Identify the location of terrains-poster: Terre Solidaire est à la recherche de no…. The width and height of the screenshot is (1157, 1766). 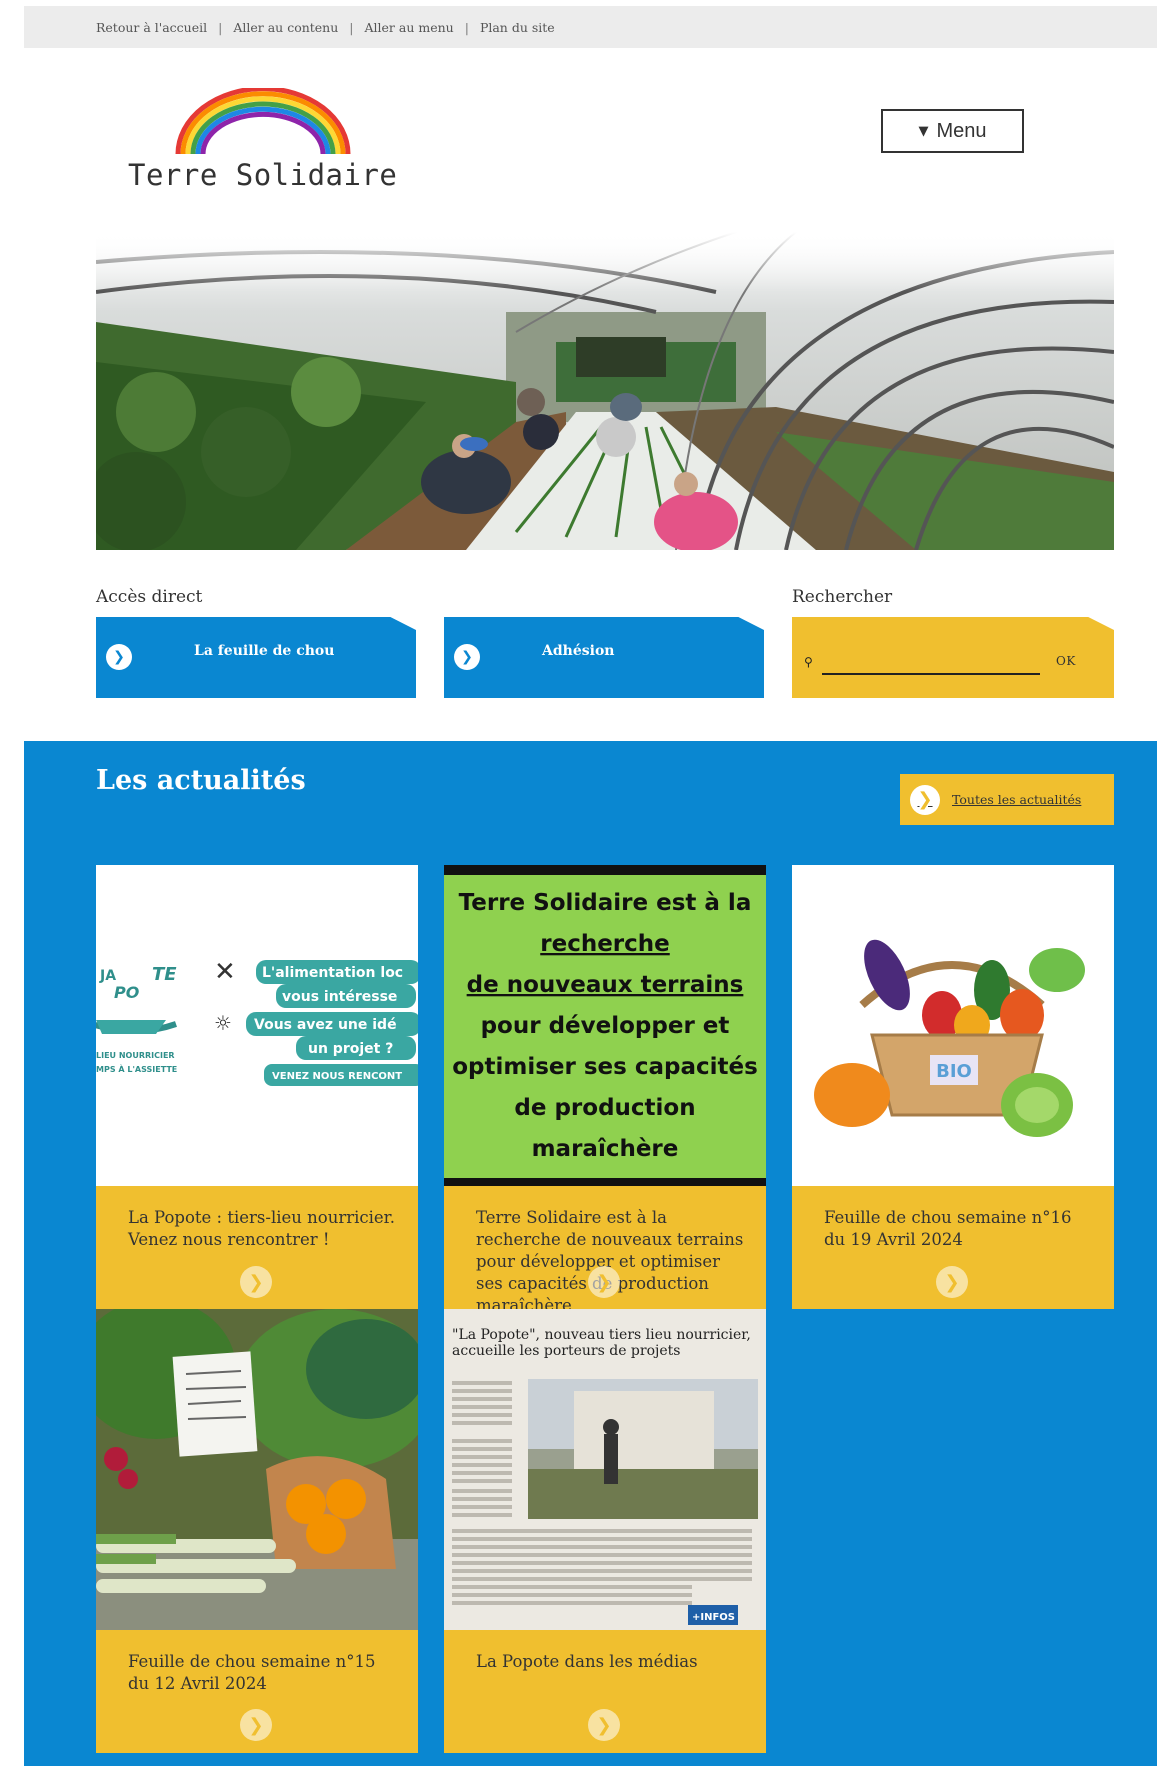
(605, 1025).